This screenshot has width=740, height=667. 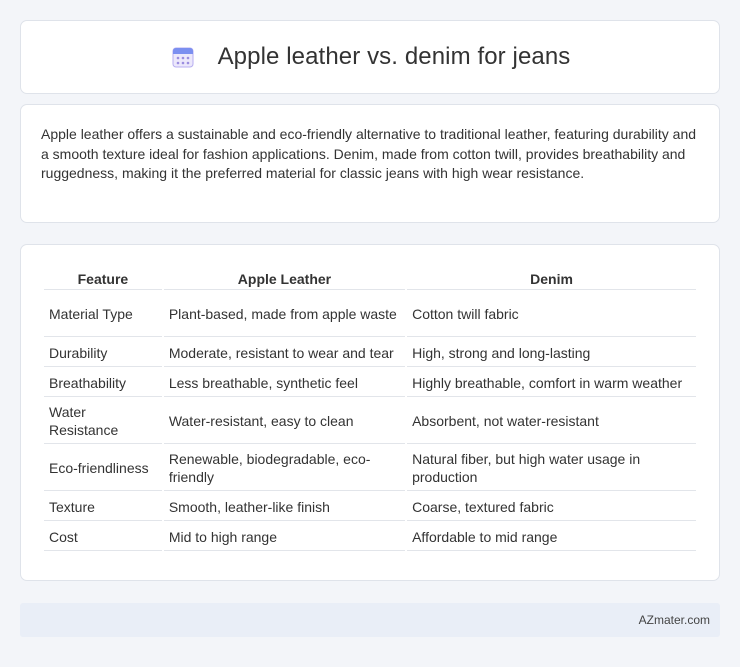 I want to click on feature-cell: Material Type, so click(x=103, y=314).